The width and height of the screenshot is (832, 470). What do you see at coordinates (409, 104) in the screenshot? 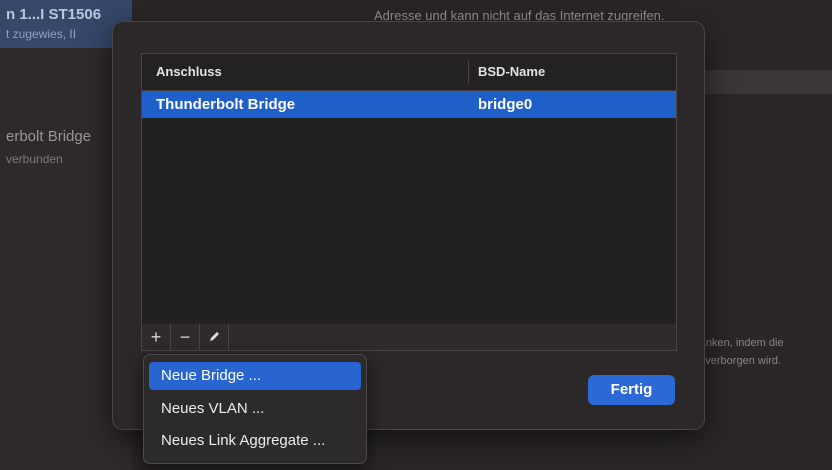
I see `table-row: Thunderbolt Bridge bridge0` at bounding box center [409, 104].